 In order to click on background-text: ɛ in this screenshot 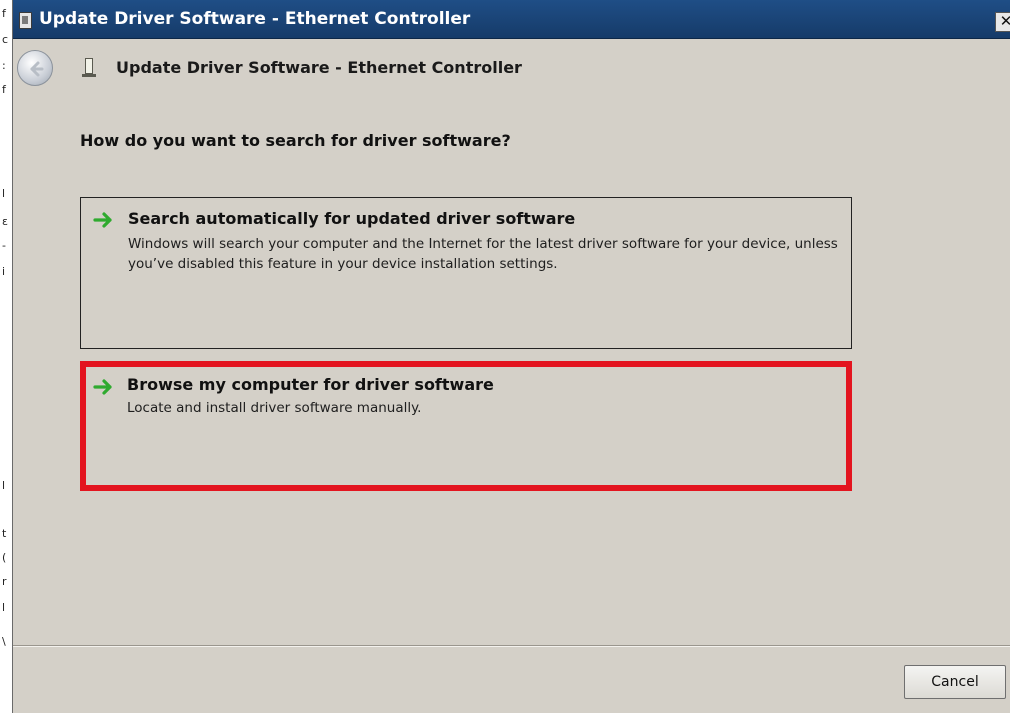, I will do `click(5, 221)`.